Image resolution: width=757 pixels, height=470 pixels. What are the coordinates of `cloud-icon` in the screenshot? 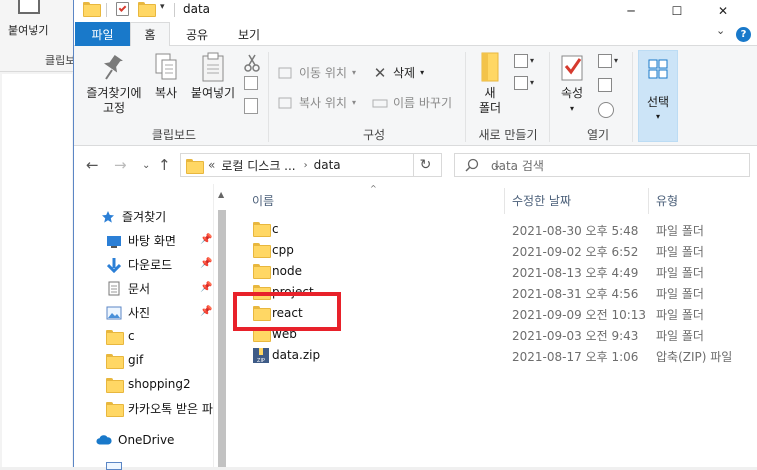 It's located at (104, 440).